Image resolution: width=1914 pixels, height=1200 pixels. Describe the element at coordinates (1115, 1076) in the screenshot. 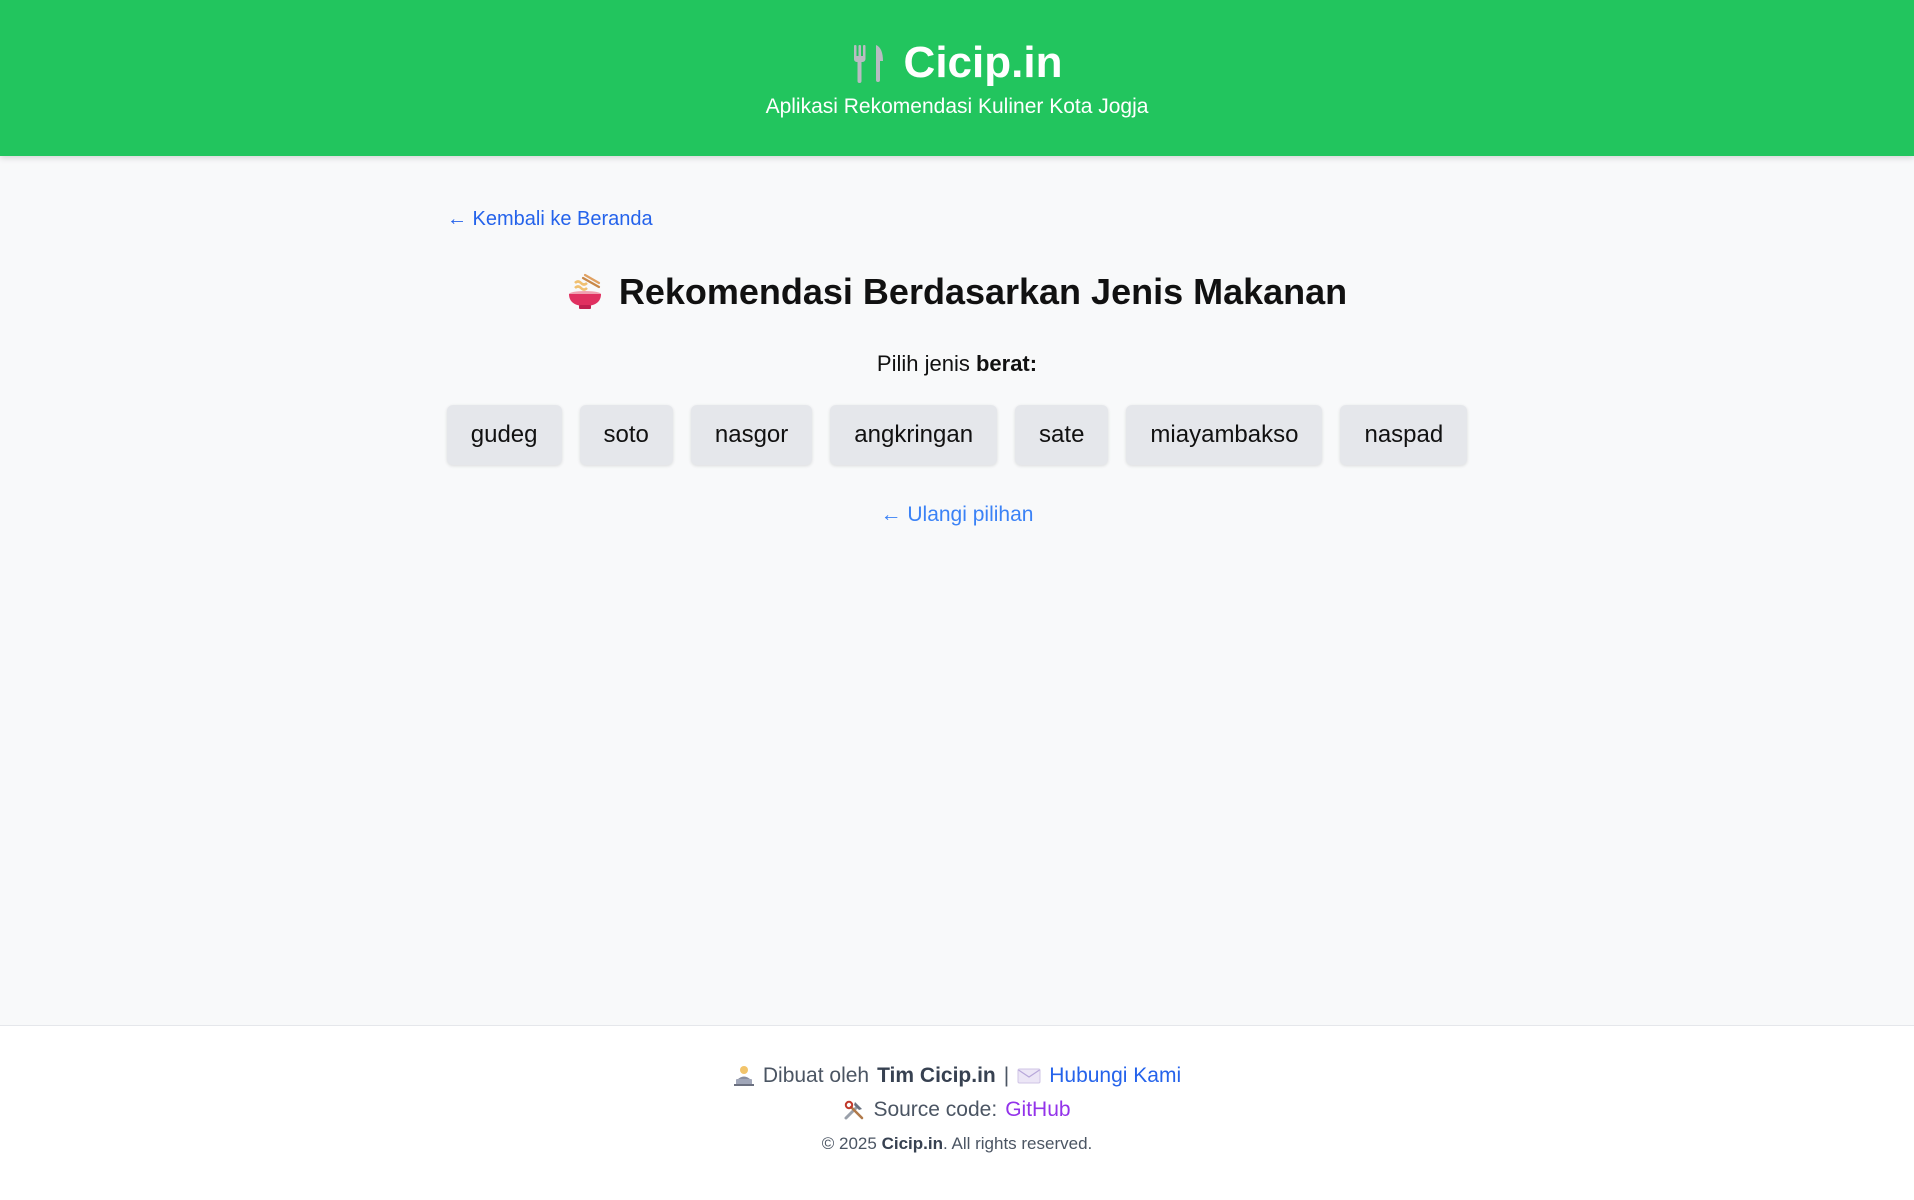

I see `contact-us-link: Hubungi Kami` at that location.